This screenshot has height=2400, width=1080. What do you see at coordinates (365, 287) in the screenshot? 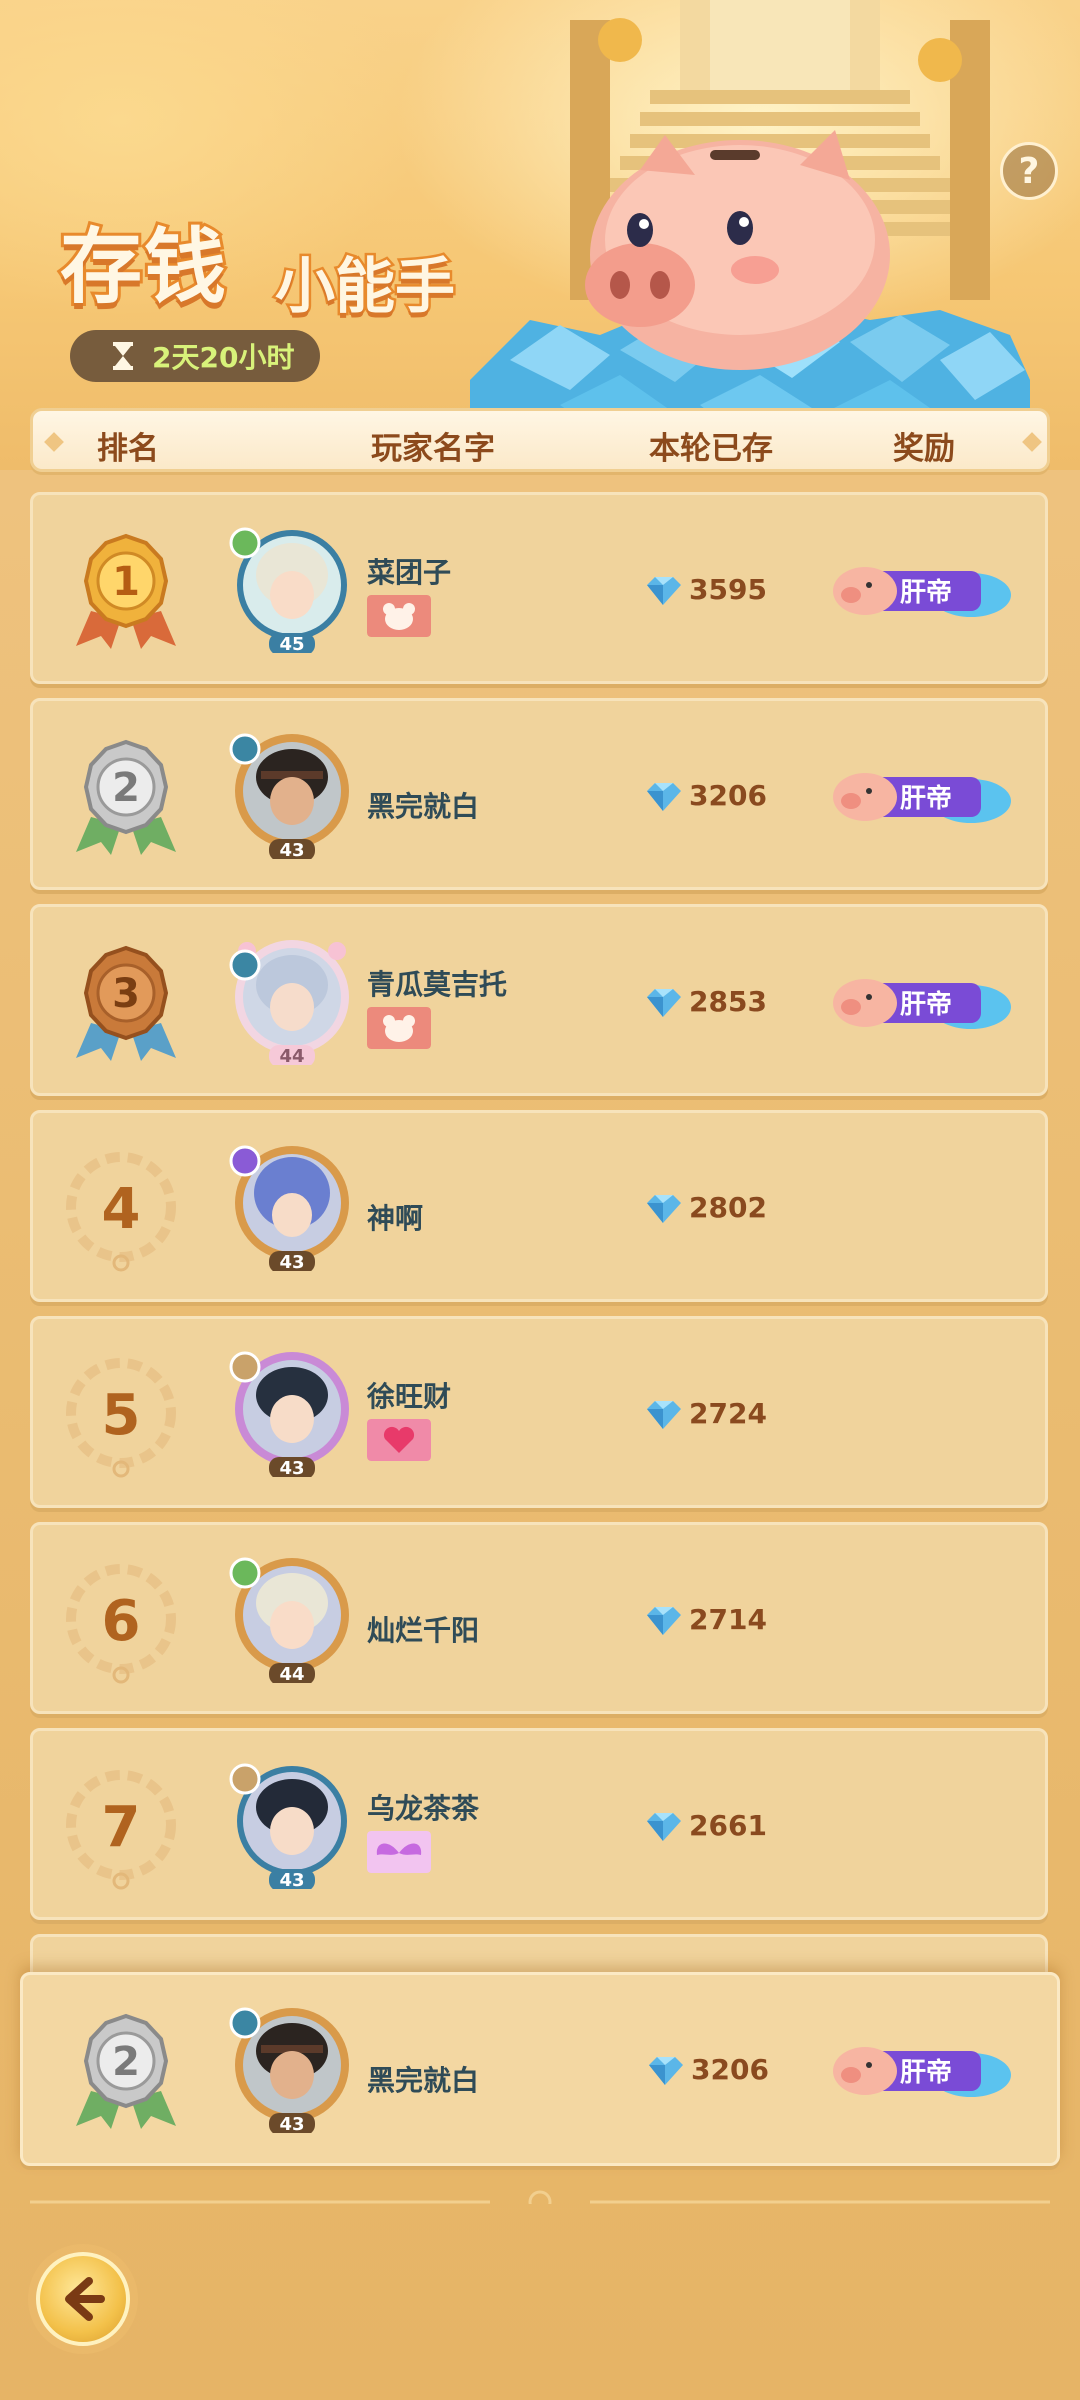
I see `event-subtitle: 小能手` at bounding box center [365, 287].